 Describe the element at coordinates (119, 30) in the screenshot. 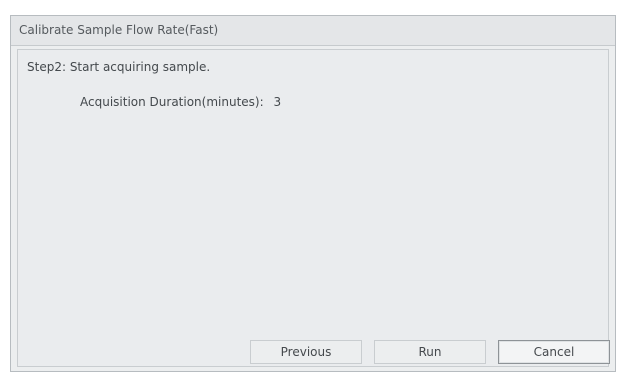

I see `dialog-title: Calibrate Sample Flow Rate(Fast)` at that location.